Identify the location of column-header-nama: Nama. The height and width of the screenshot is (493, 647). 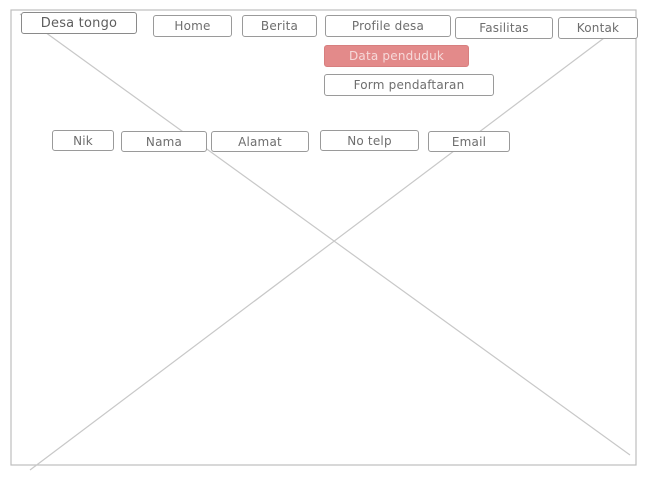
(164, 141).